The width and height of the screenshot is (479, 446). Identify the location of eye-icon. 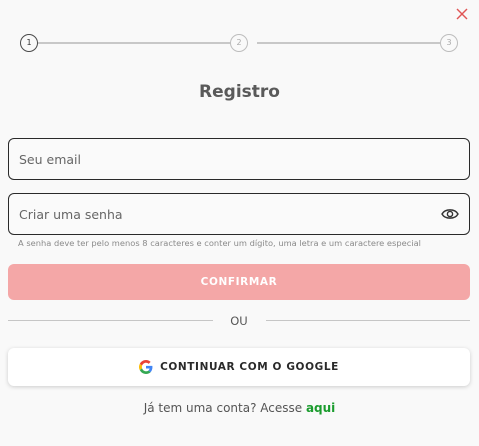
(450, 214).